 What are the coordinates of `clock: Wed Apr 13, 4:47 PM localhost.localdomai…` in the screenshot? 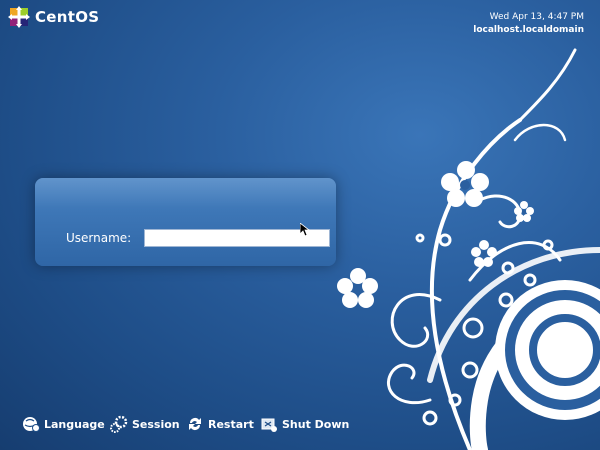 It's located at (528, 24).